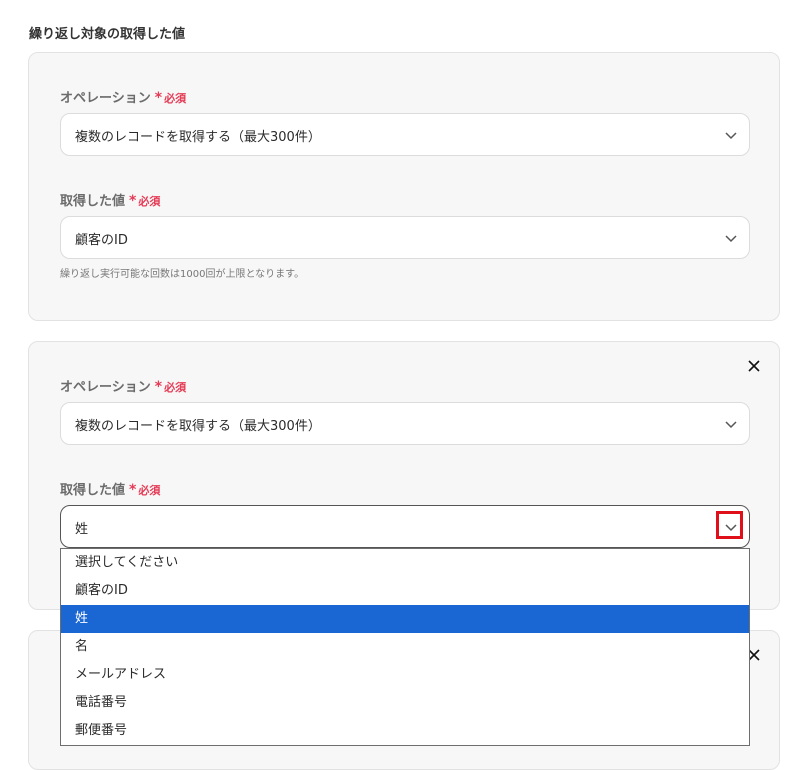 Image resolution: width=809 pixels, height=770 pixels. Describe the element at coordinates (101, 240) in the screenshot. I see `value-select-value: 顧客のID` at that location.